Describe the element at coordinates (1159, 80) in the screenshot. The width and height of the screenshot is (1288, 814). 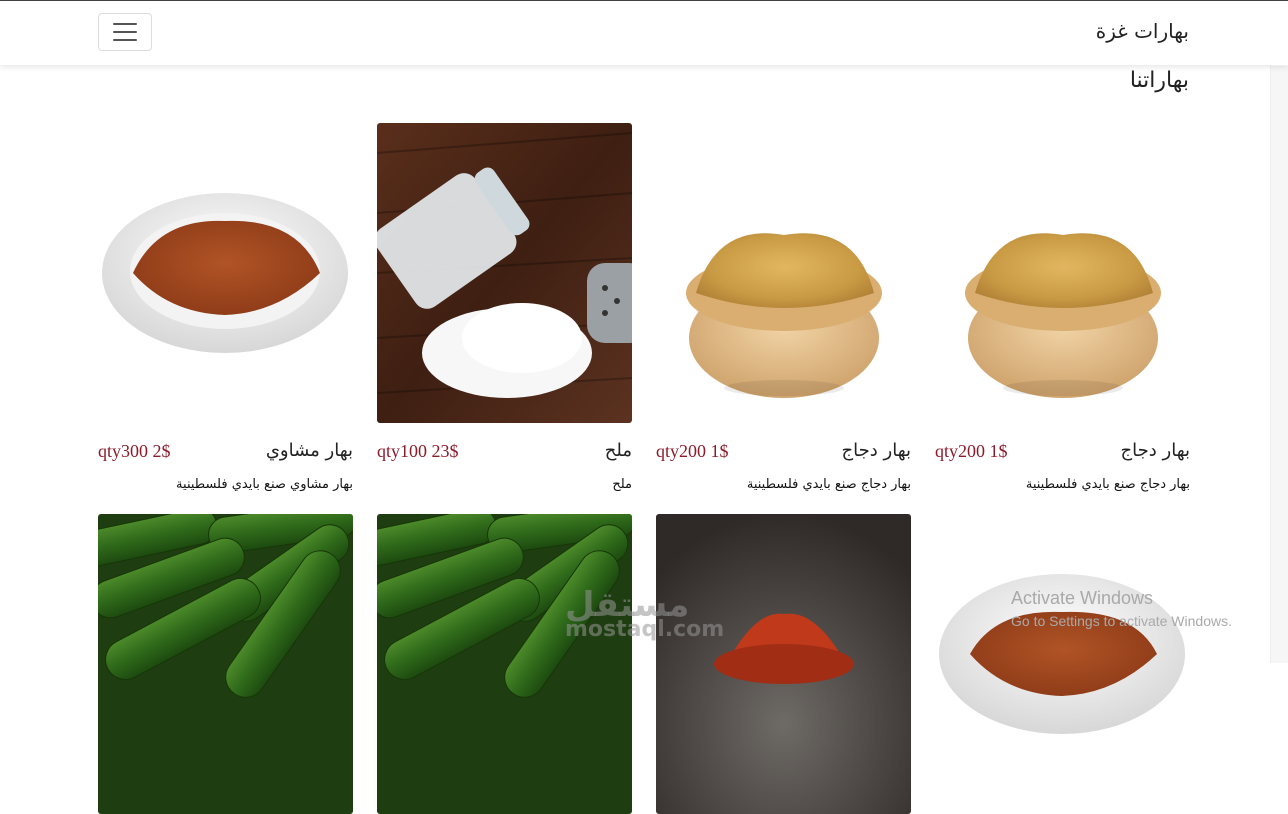
I see `section-title: بهاراتنا` at that location.